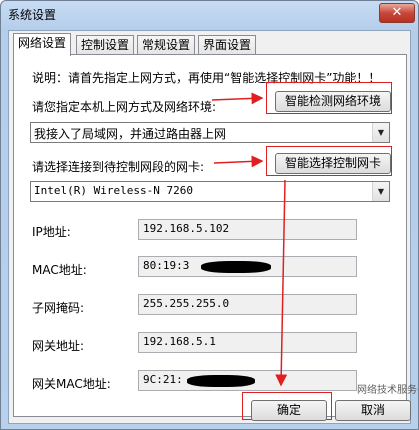 The width and height of the screenshot is (419, 430). I want to click on cancel-button: 取消, so click(373, 410).